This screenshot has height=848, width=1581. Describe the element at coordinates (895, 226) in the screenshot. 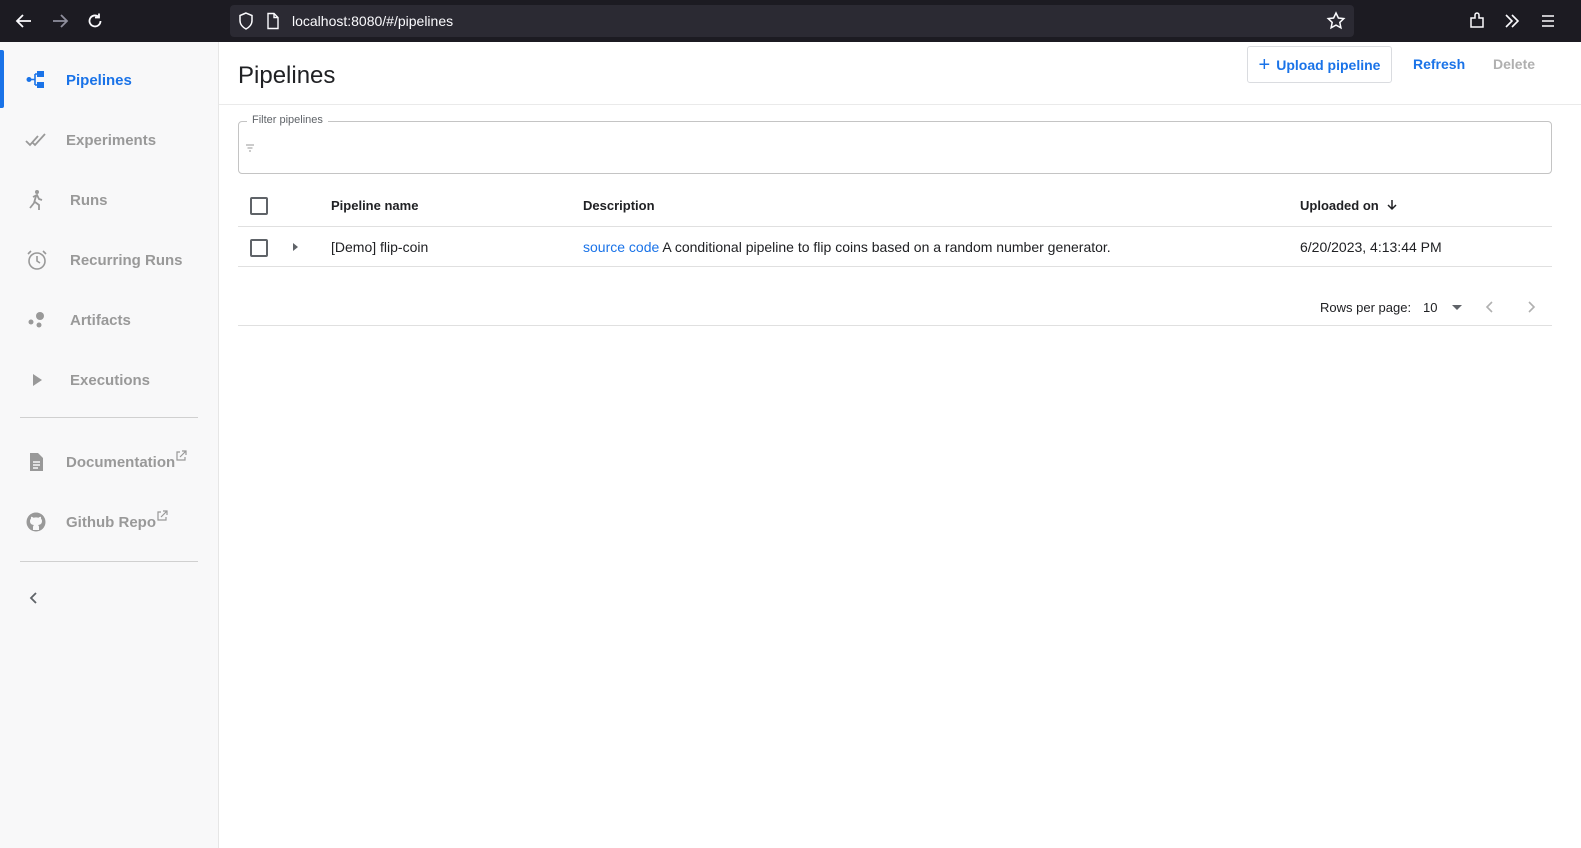

I see `table-header-divider` at that location.